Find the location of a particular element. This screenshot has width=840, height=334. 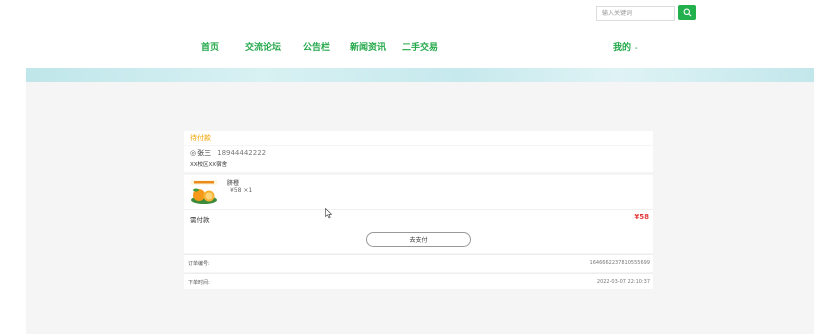

payable-row: 需付款 ¥58 is located at coordinates (418, 217).